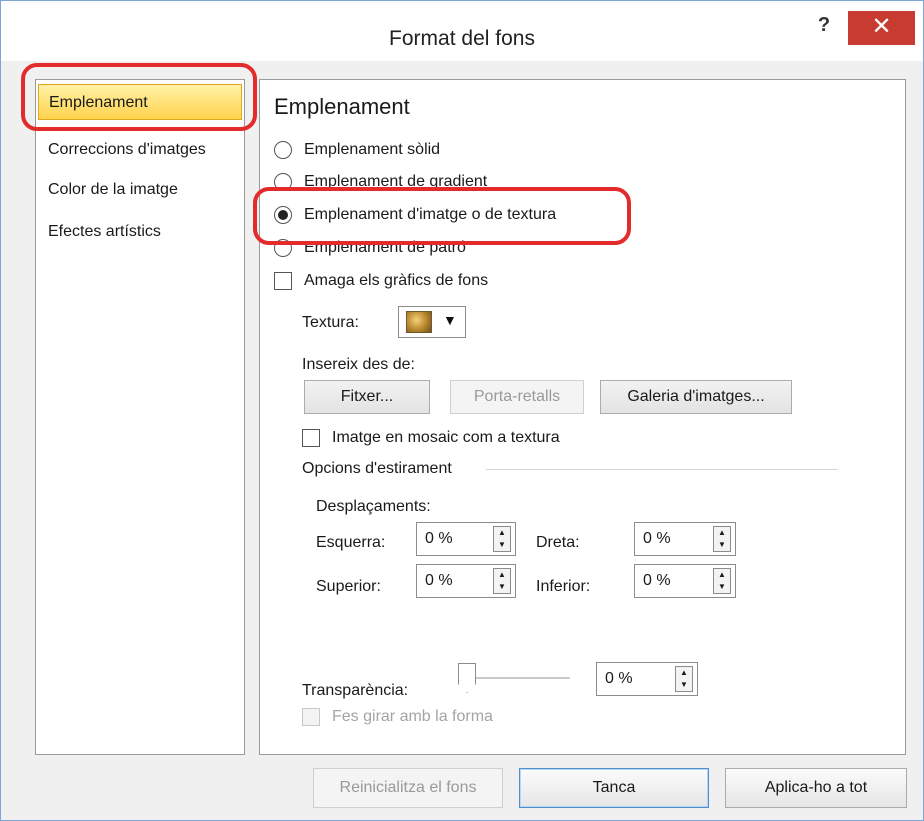  Describe the element at coordinates (446, 437) in the screenshot. I see `tile-picture-label: Imatge en mosaic com a textura` at that location.